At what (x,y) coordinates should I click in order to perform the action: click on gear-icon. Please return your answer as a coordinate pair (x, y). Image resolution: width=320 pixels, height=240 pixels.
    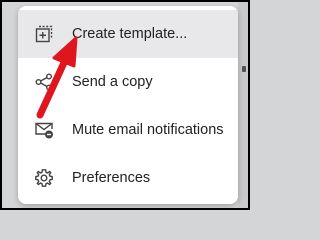
    Looking at the image, I should click on (44, 178).